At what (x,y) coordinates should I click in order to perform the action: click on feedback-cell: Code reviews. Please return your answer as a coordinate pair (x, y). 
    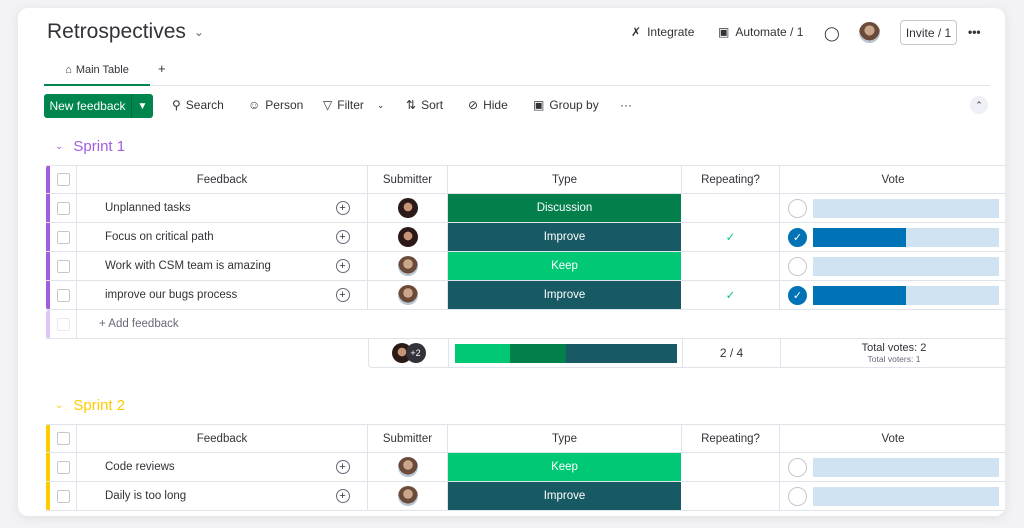
    Looking at the image, I should click on (197, 467).